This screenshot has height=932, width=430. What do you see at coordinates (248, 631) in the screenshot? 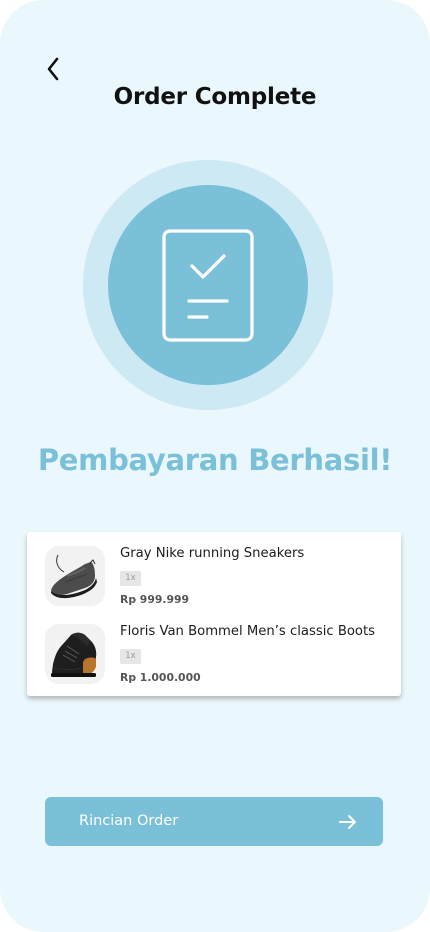
I see `item-name: Floris Van Bommel Men’s classic Boots` at bounding box center [248, 631].